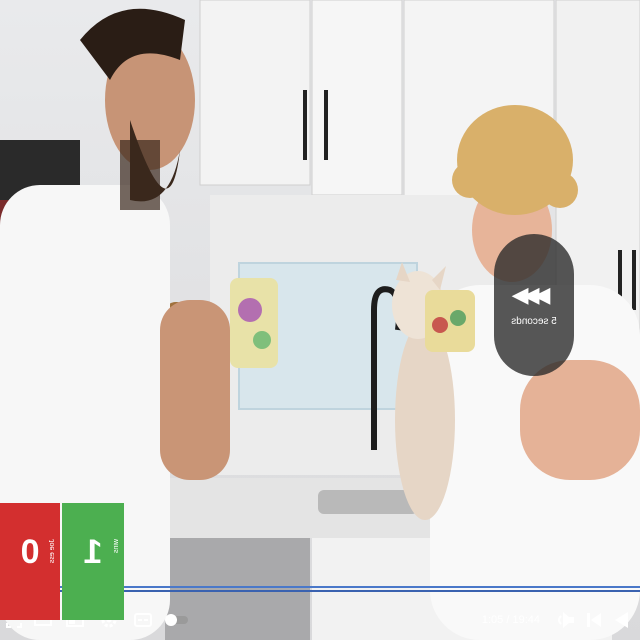 The width and height of the screenshot is (640, 640). What do you see at coordinates (52, 551) in the screenshot?
I see `left-team-label: Joe ess` at bounding box center [52, 551].